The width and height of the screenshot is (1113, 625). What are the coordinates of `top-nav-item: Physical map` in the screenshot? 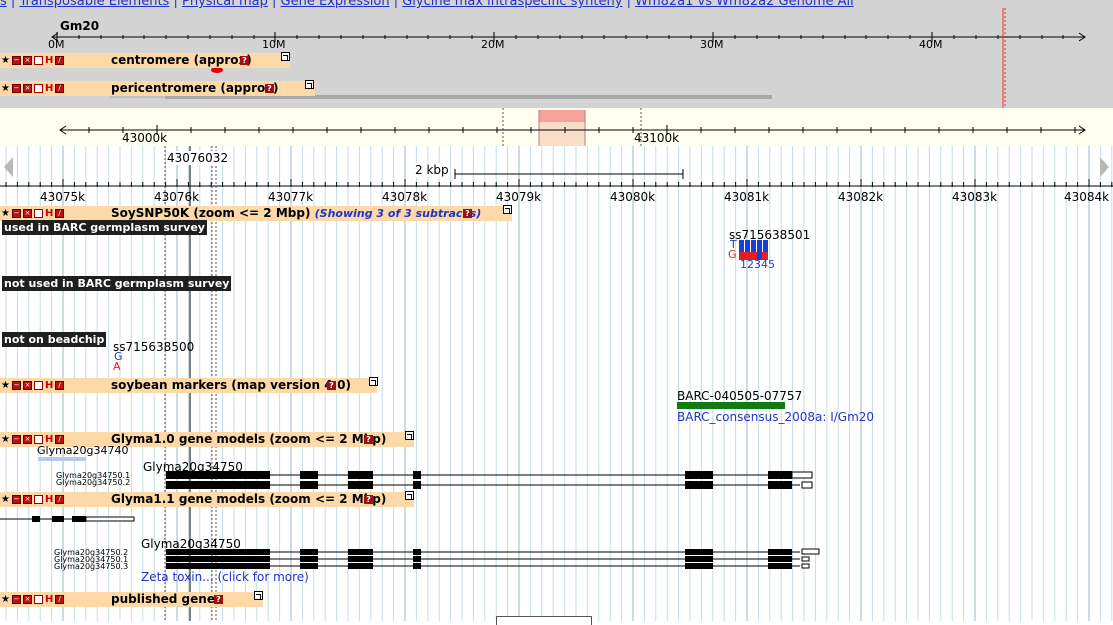 It's located at (225, 4).